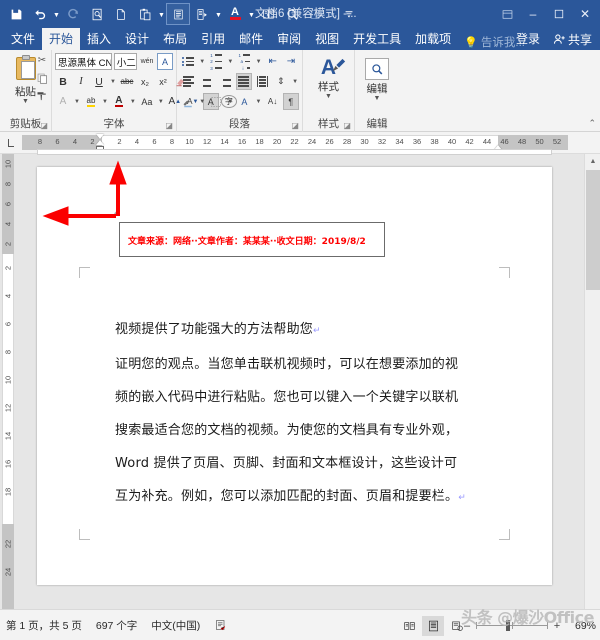 Image resolution: width=600 pixels, height=640 pixels. Describe the element at coordinates (202, 102) in the screenshot. I see `shading-dropdown-icon: ▼` at that location.